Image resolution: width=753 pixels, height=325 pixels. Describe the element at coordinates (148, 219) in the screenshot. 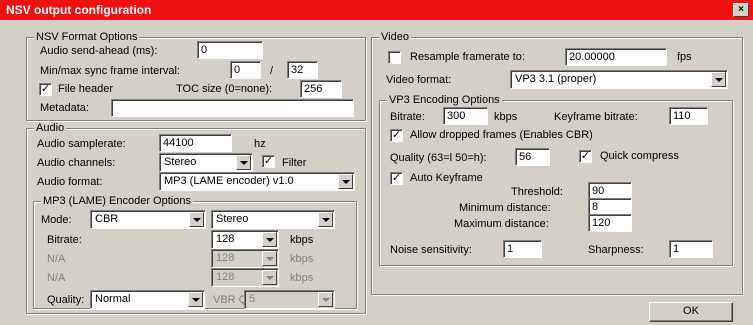

I see `mode-dropdown: CBR` at that location.